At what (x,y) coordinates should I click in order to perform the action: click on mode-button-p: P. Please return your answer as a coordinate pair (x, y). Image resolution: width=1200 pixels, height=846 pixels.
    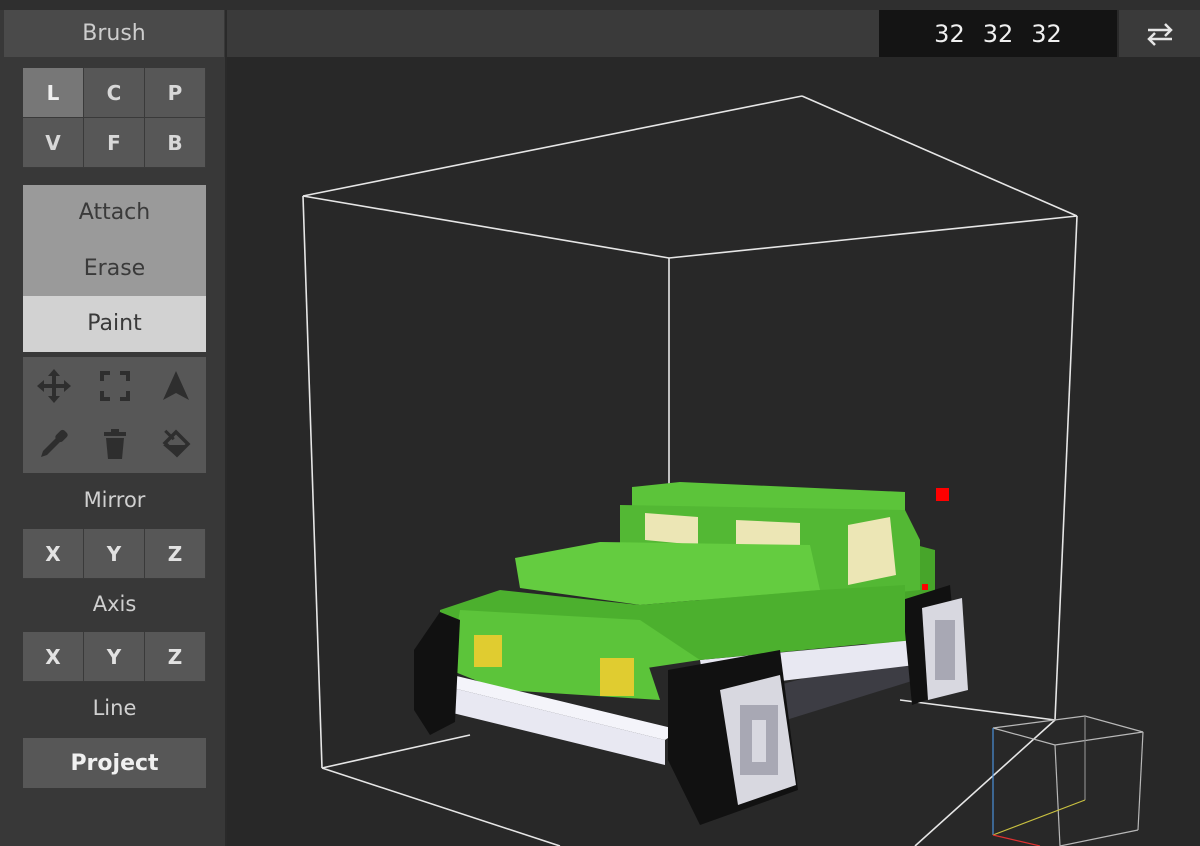
    Looking at the image, I should click on (175, 93).